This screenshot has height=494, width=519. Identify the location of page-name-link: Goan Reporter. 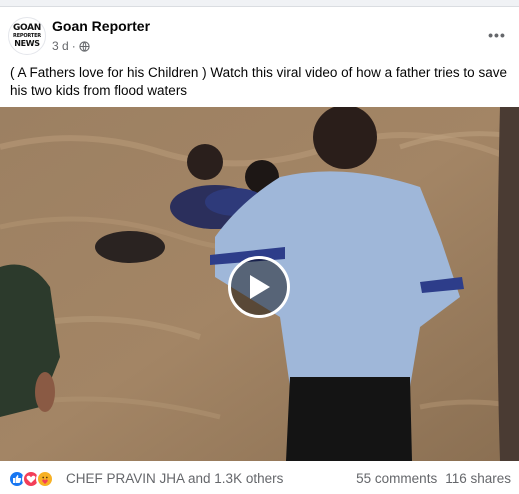
(101, 26).